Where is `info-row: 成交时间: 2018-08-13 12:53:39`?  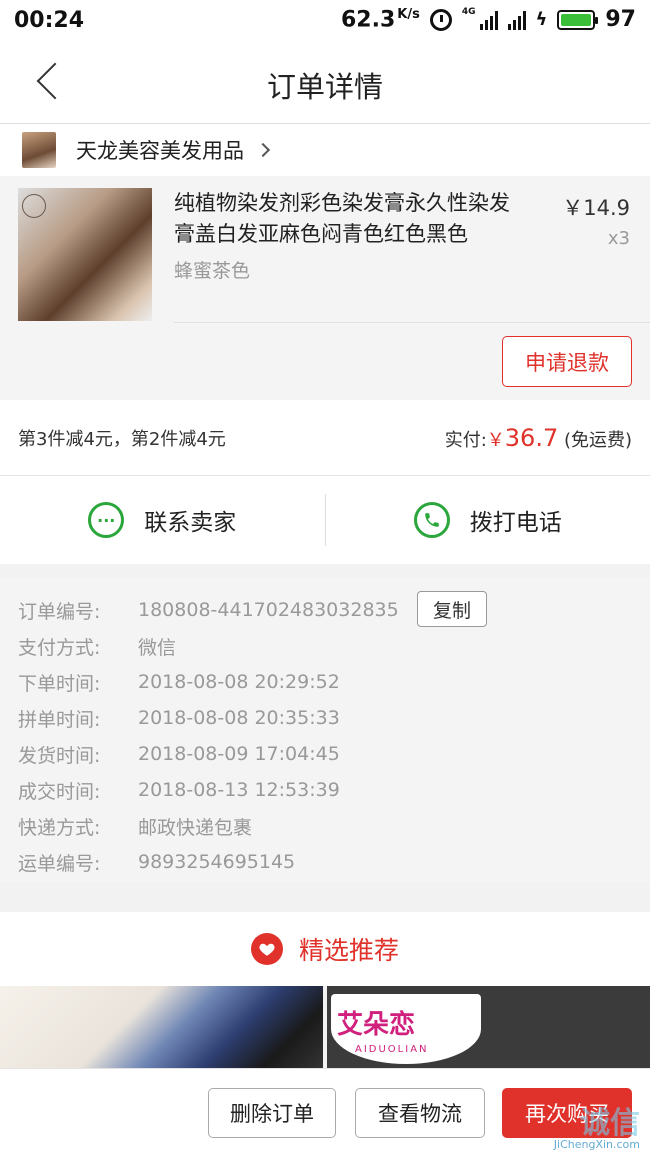 info-row: 成交时间: 2018-08-13 12:53:39 is located at coordinates (325, 790).